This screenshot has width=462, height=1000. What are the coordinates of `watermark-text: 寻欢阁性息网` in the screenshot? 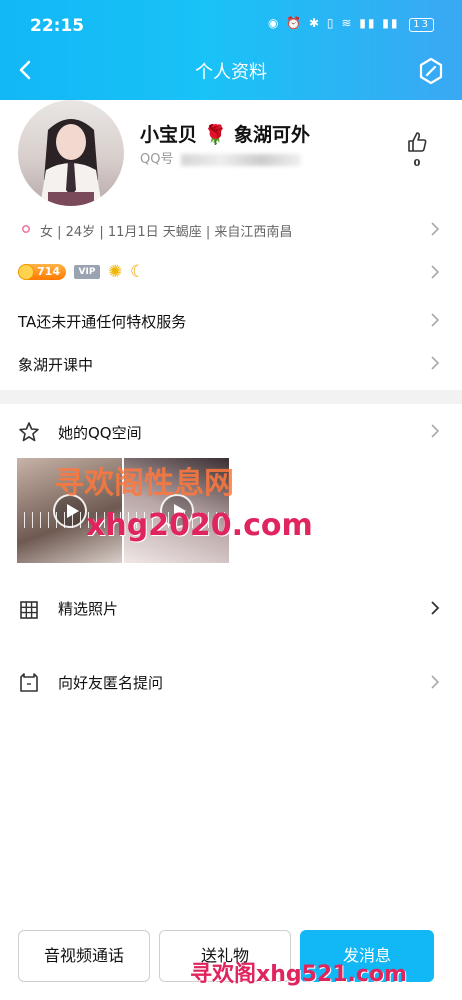 It's located at (144, 483).